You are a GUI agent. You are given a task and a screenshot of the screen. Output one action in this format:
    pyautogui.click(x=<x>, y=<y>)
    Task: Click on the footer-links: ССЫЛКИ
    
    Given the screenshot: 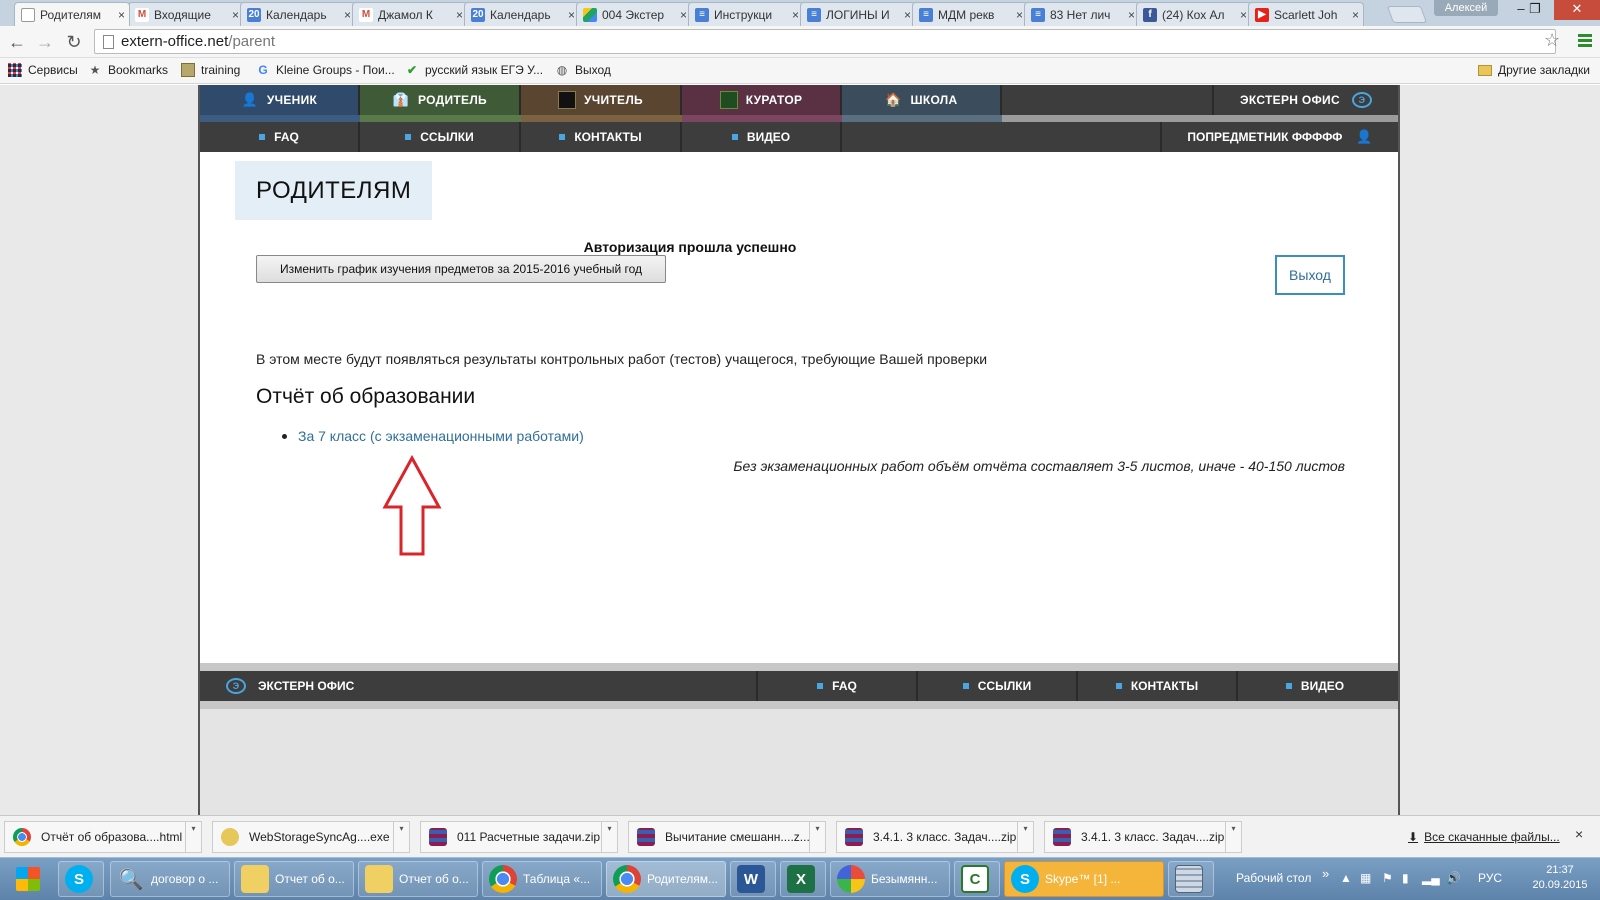 What is the action you would take?
    pyautogui.click(x=996, y=686)
    